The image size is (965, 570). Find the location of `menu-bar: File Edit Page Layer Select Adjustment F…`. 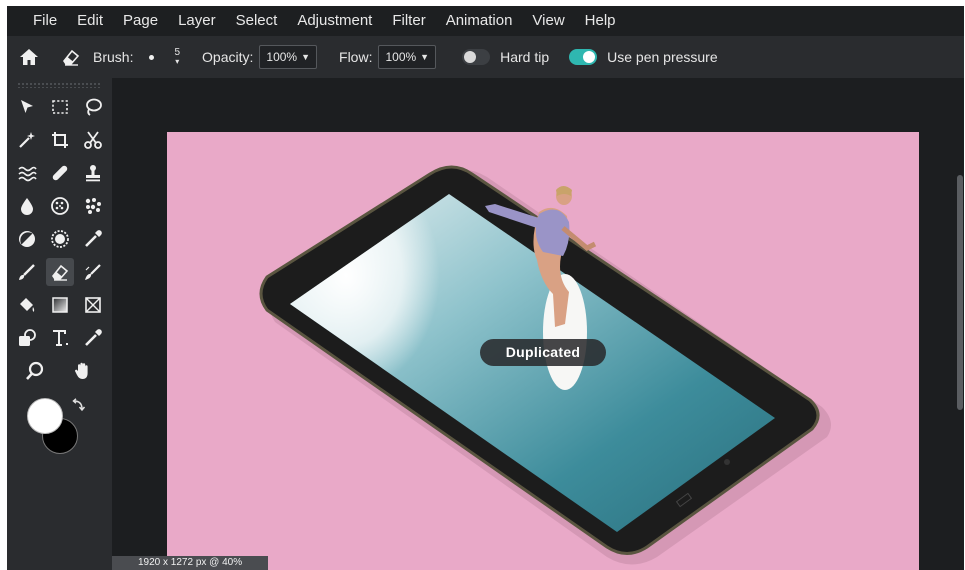

menu-bar: File Edit Page Layer Select Adjustment F… is located at coordinates (485, 21).